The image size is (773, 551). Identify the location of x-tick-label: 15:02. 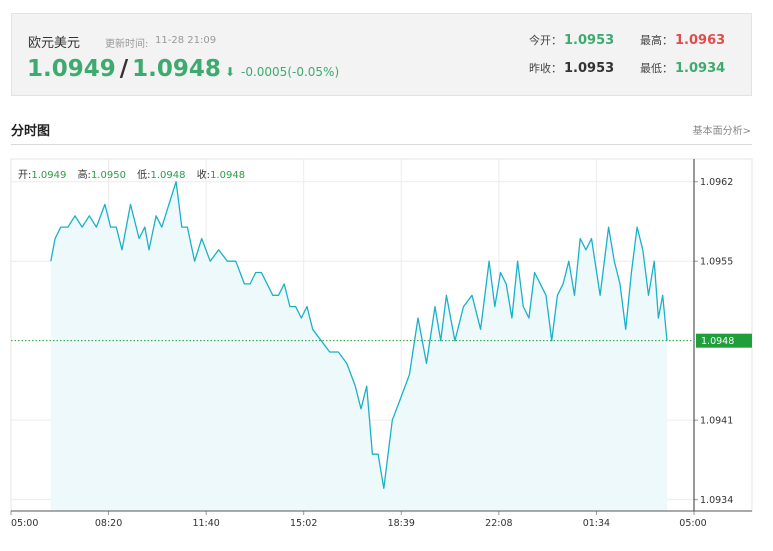
(303, 523).